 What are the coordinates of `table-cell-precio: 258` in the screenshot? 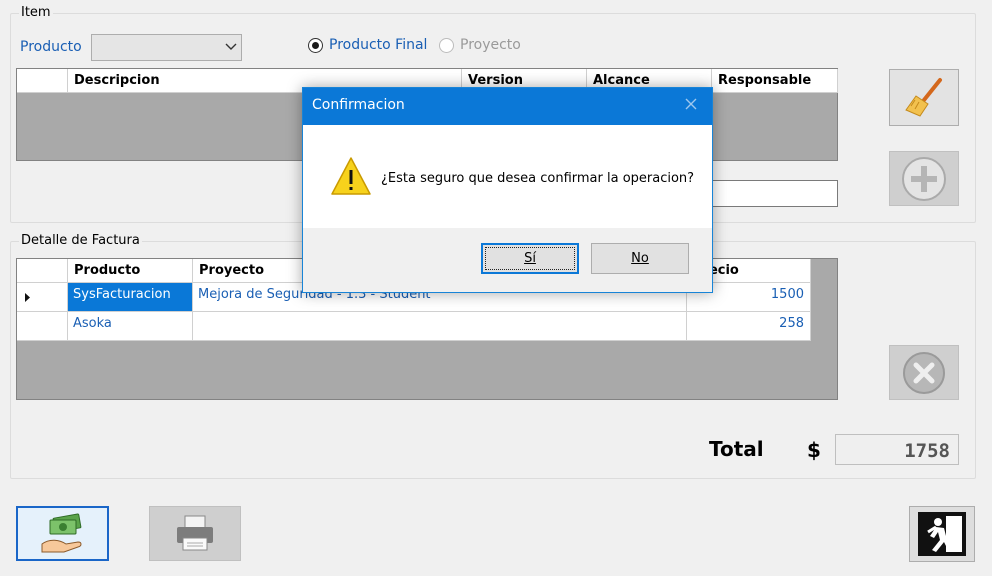 It's located at (749, 326).